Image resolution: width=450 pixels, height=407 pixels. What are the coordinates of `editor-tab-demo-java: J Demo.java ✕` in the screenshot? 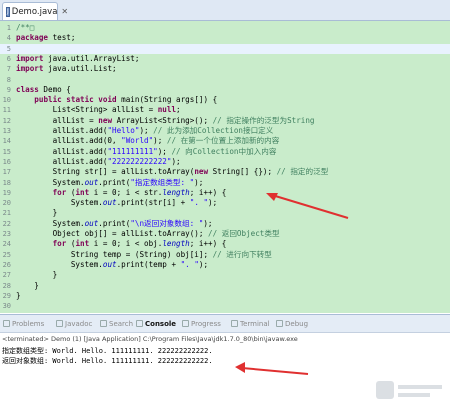 It's located at (35, 11).